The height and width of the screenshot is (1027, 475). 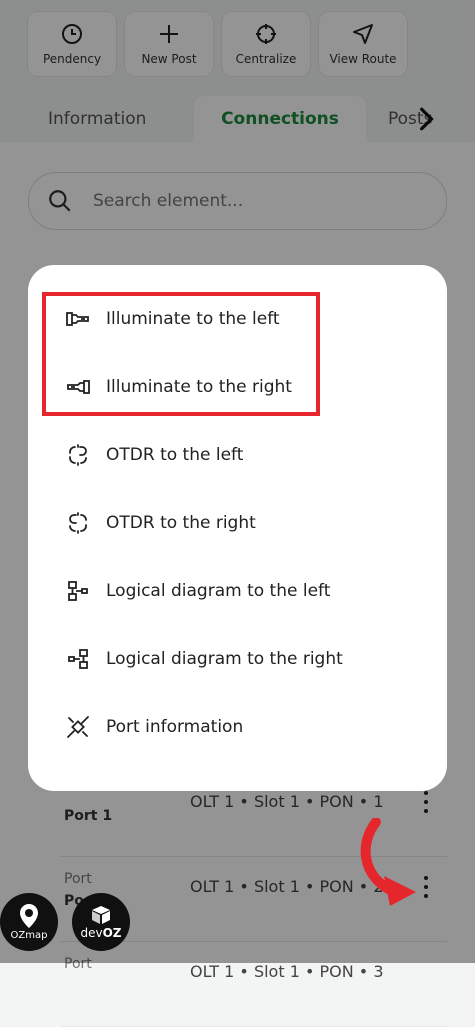 I want to click on diagram-left-icon, so click(x=78, y=591).